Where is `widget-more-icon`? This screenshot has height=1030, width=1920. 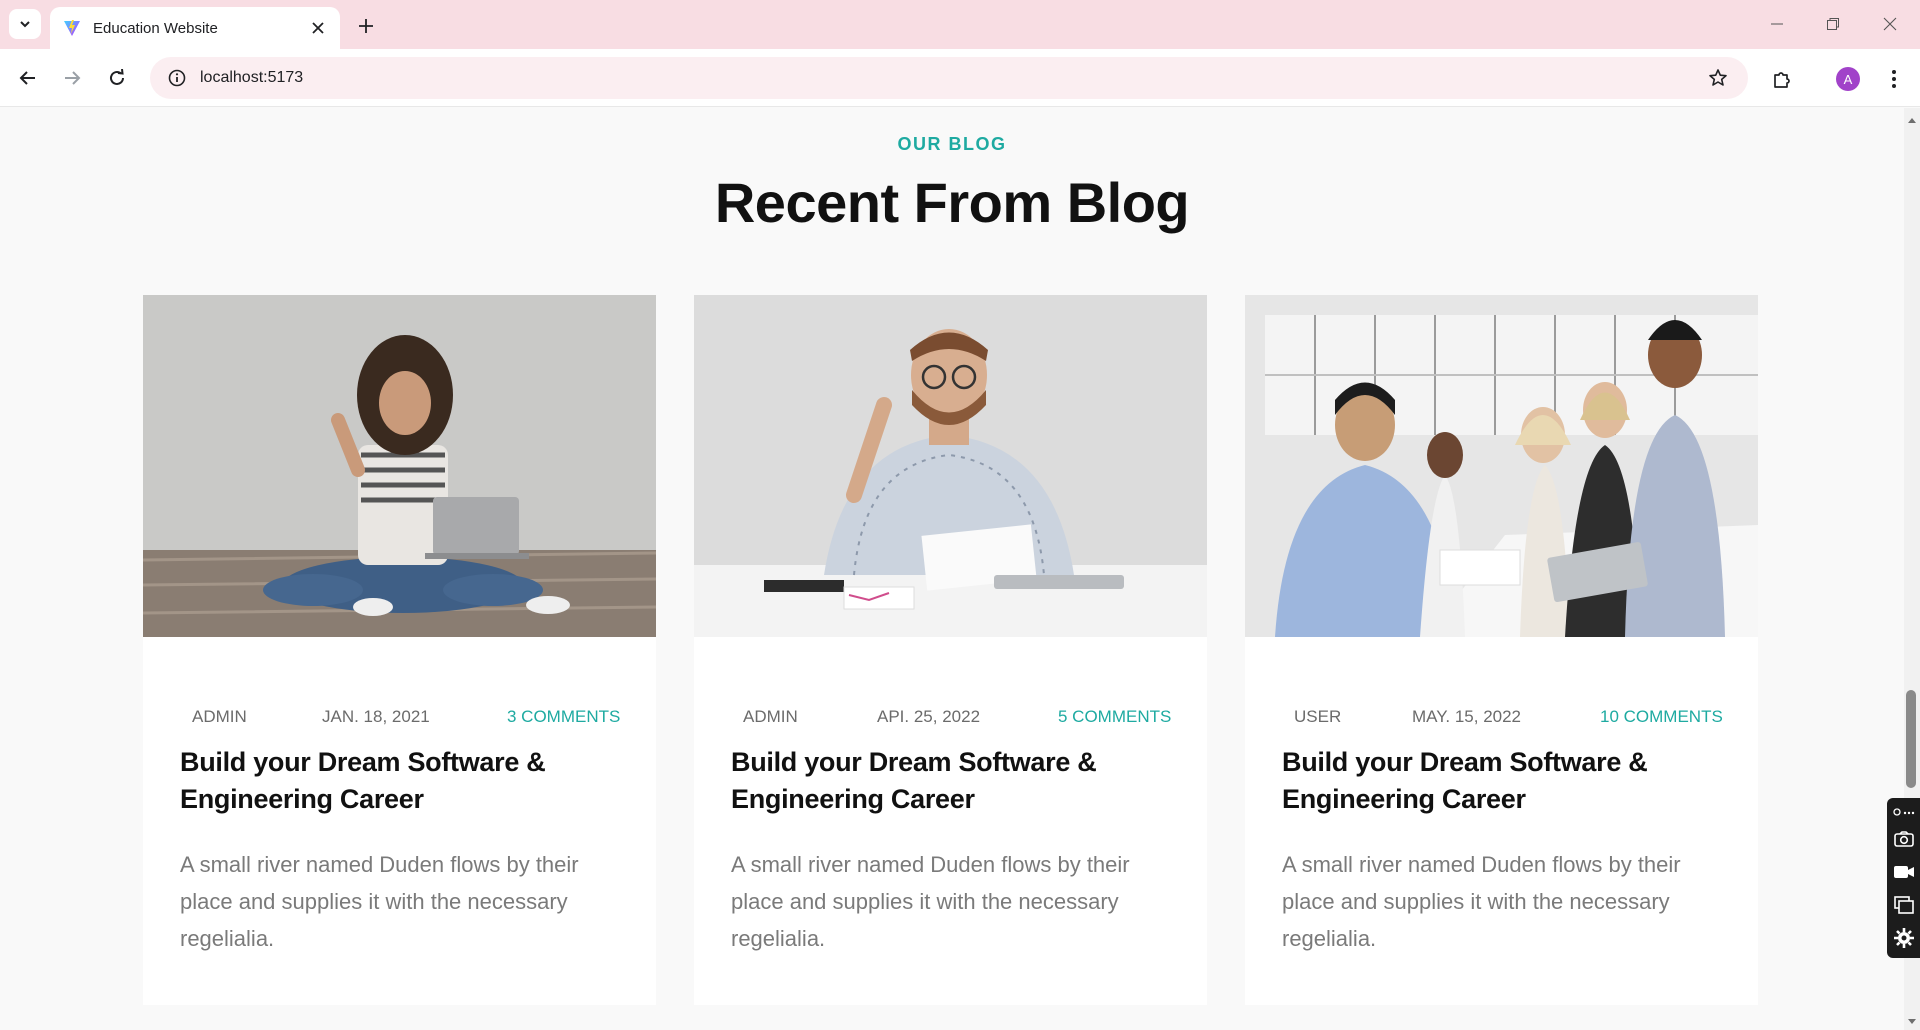
widget-more-icon is located at coordinates (1903, 812).